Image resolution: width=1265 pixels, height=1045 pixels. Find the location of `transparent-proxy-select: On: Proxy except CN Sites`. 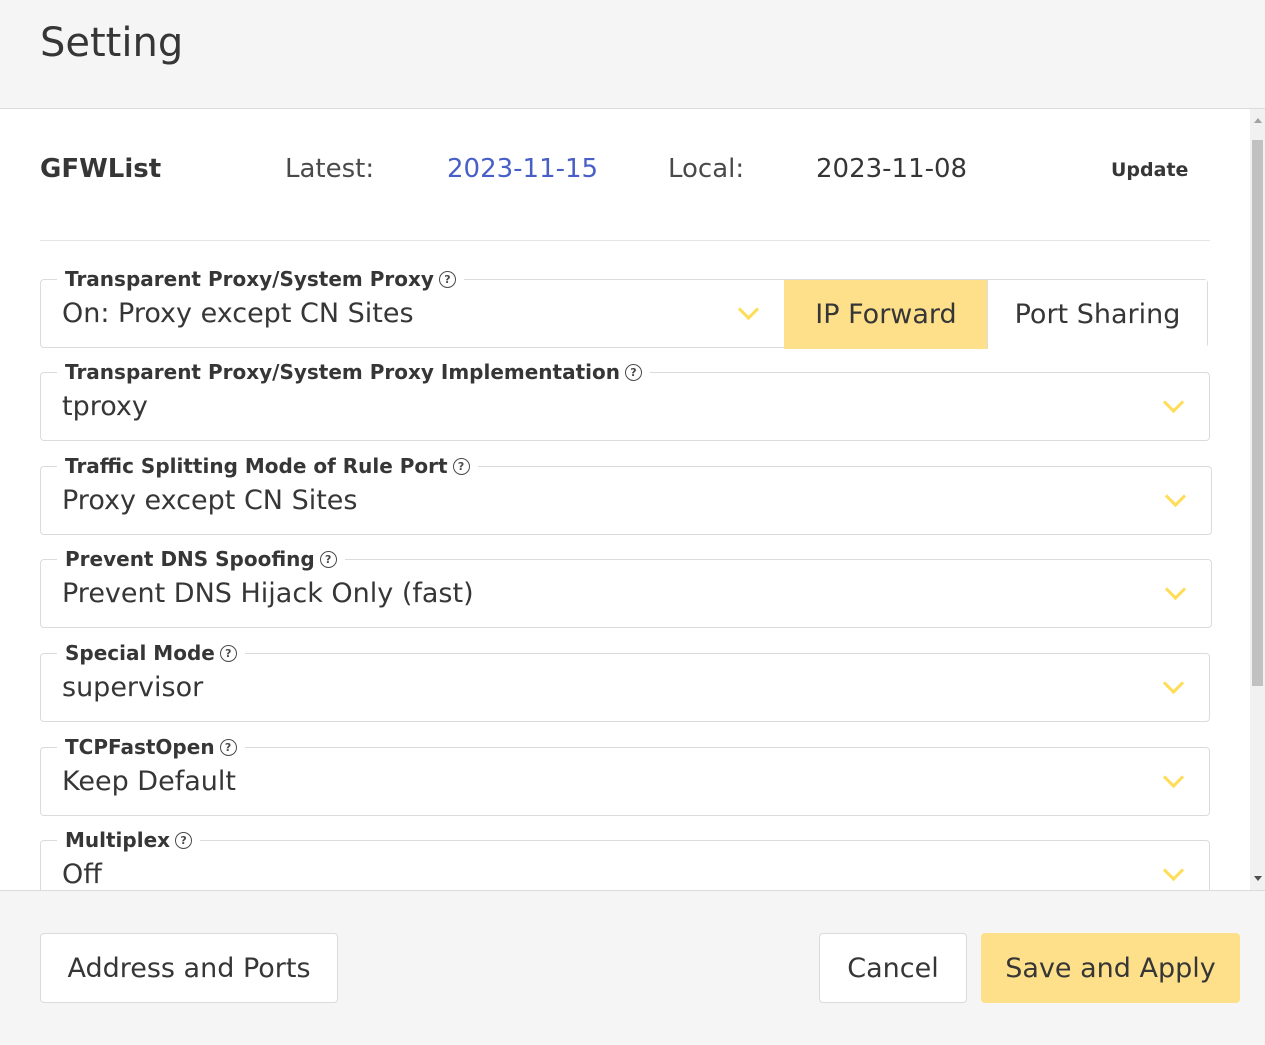

transparent-proxy-select: On: Proxy except CN Sites is located at coordinates (238, 313).